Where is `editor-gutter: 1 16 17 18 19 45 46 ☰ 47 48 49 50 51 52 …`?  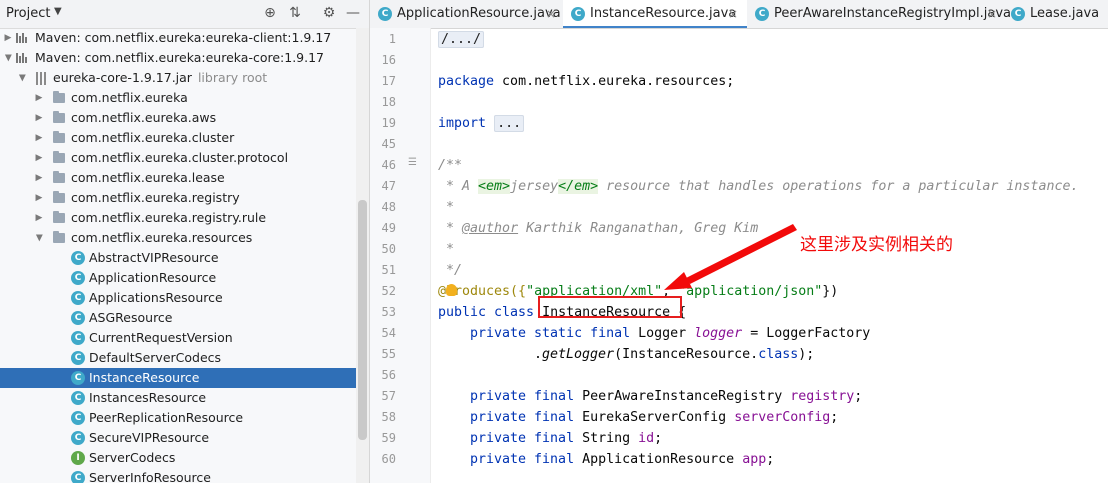 editor-gutter: 1 16 17 18 19 45 46 ☰ 47 48 49 50 51 52 … is located at coordinates (400, 255).